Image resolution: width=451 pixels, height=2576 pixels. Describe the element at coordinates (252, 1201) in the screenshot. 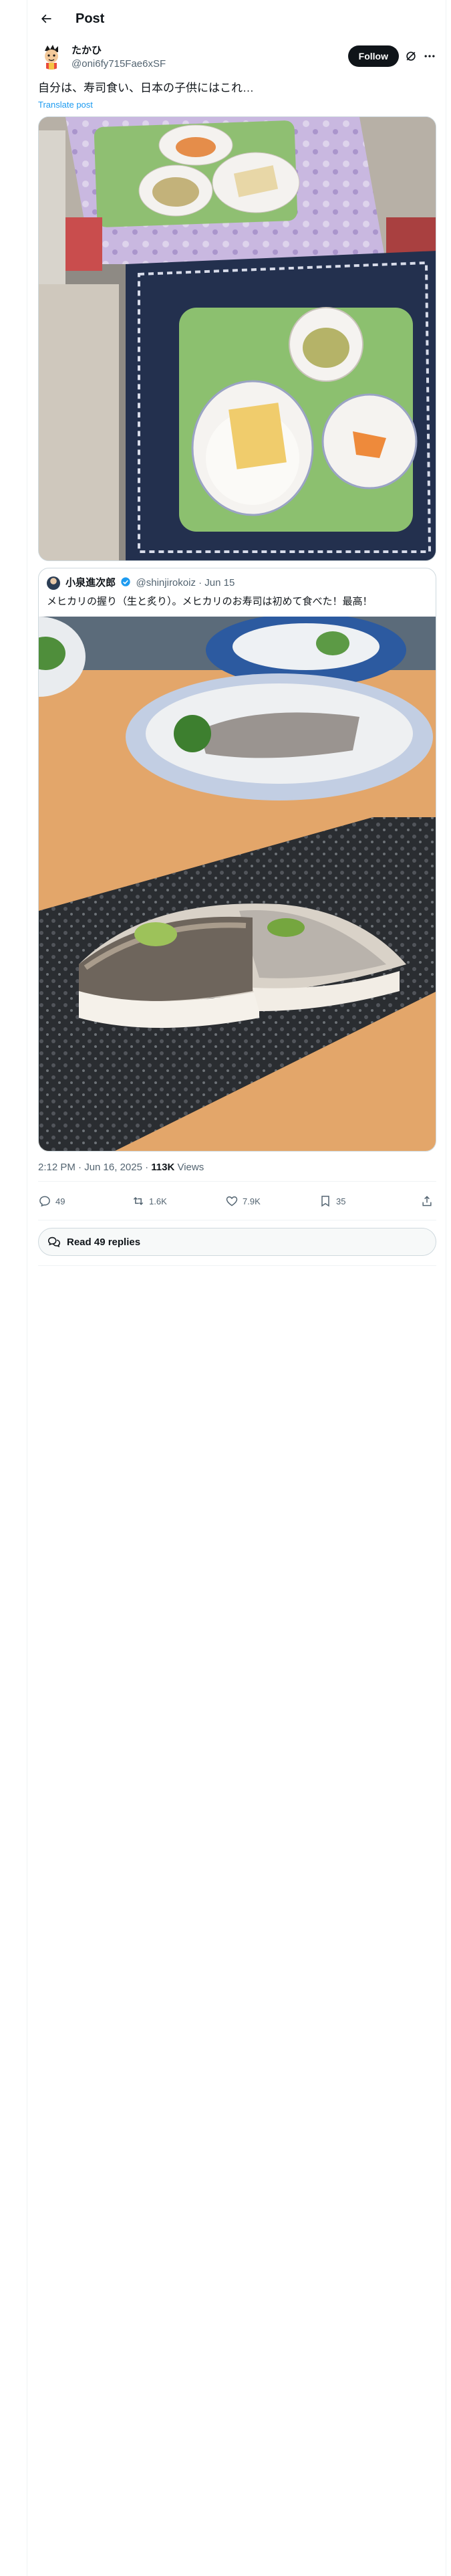

I see `like-count: 7.9K` at that location.